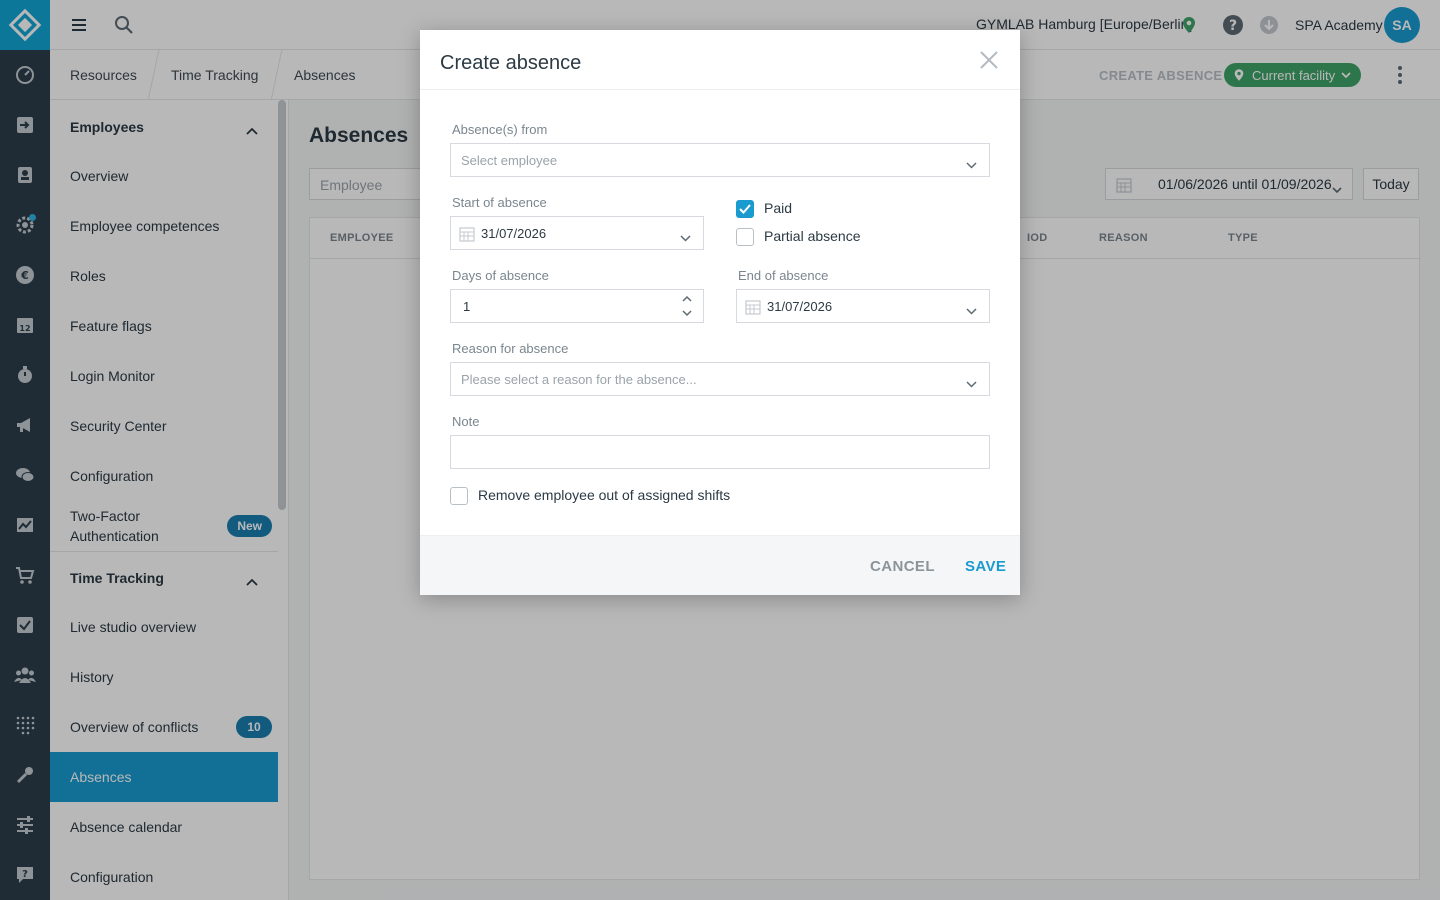 This screenshot has width=1440, height=900. I want to click on days-of-absence-label: Days of absence, so click(500, 275).